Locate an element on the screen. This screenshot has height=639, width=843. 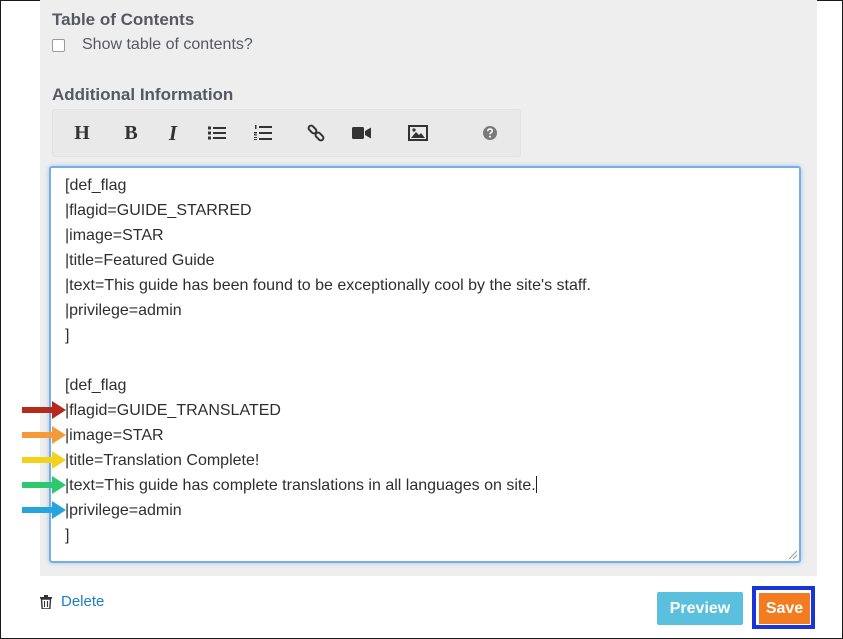
bold-button: B is located at coordinates (131, 133).